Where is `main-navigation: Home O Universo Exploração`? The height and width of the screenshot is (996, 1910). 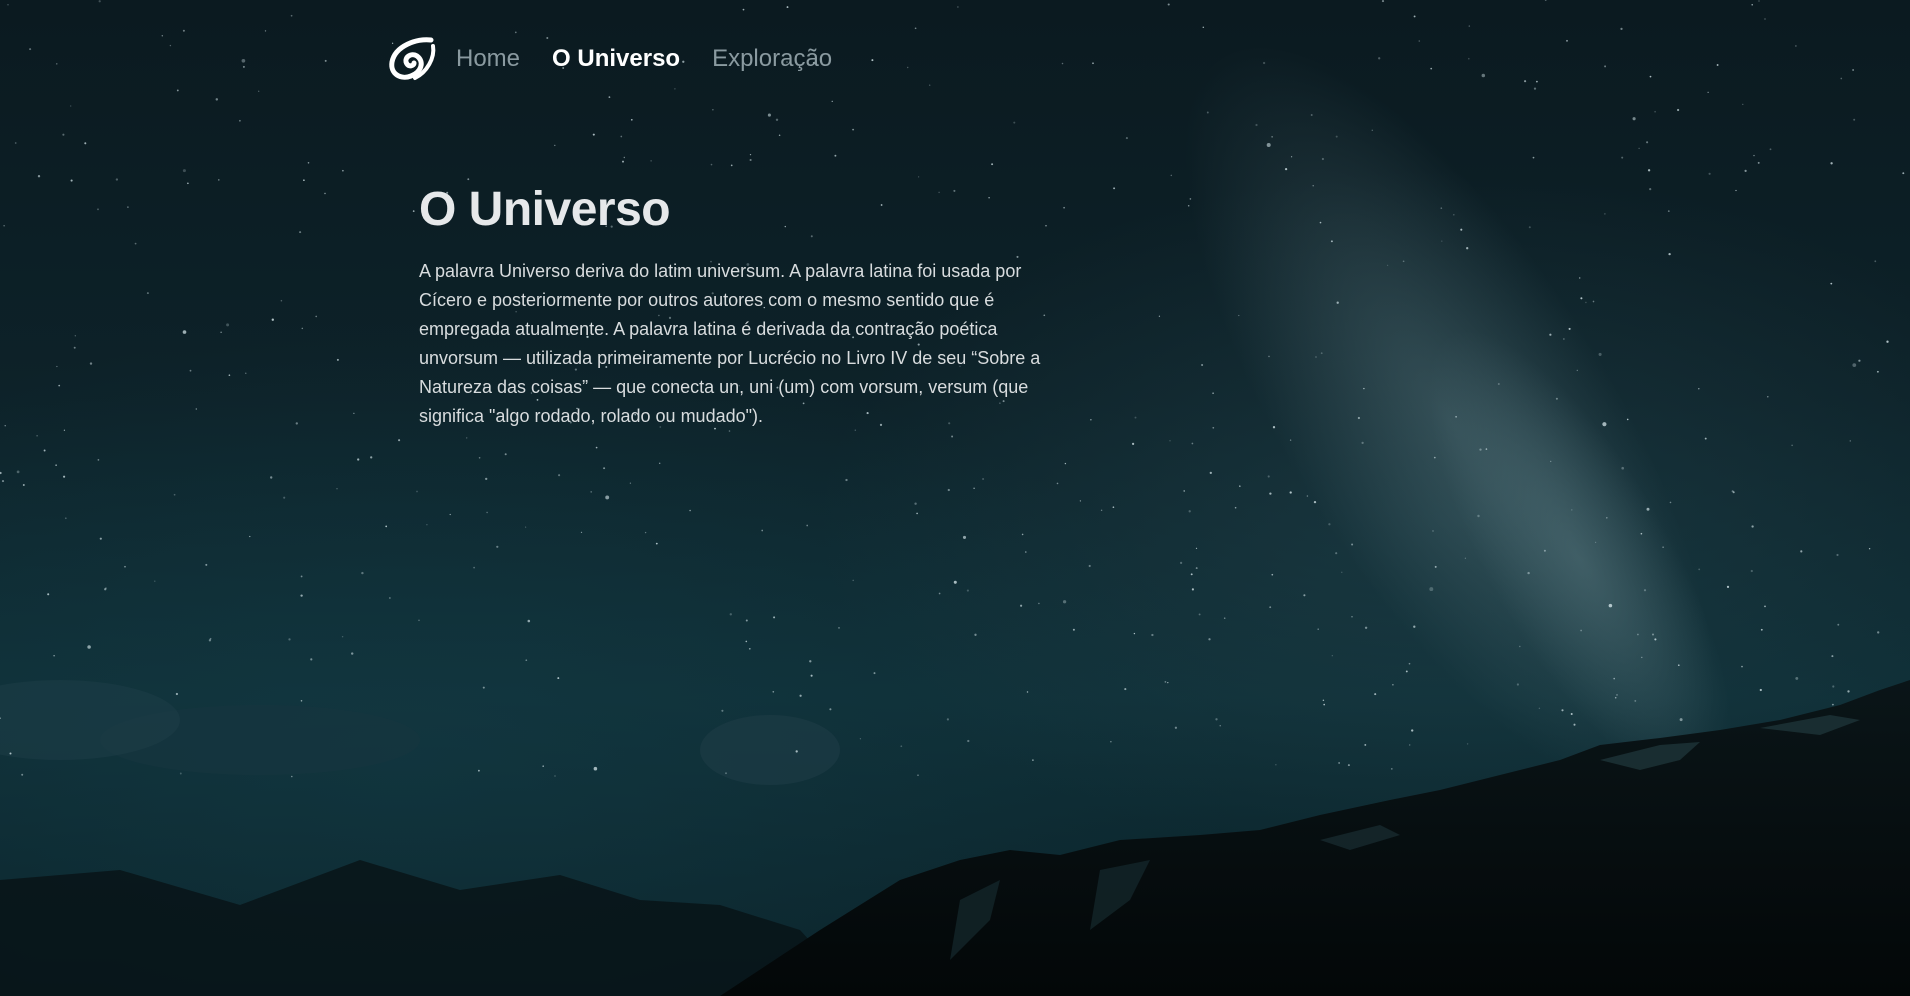 main-navigation: Home O Universo Exploração is located at coordinates (625, 59).